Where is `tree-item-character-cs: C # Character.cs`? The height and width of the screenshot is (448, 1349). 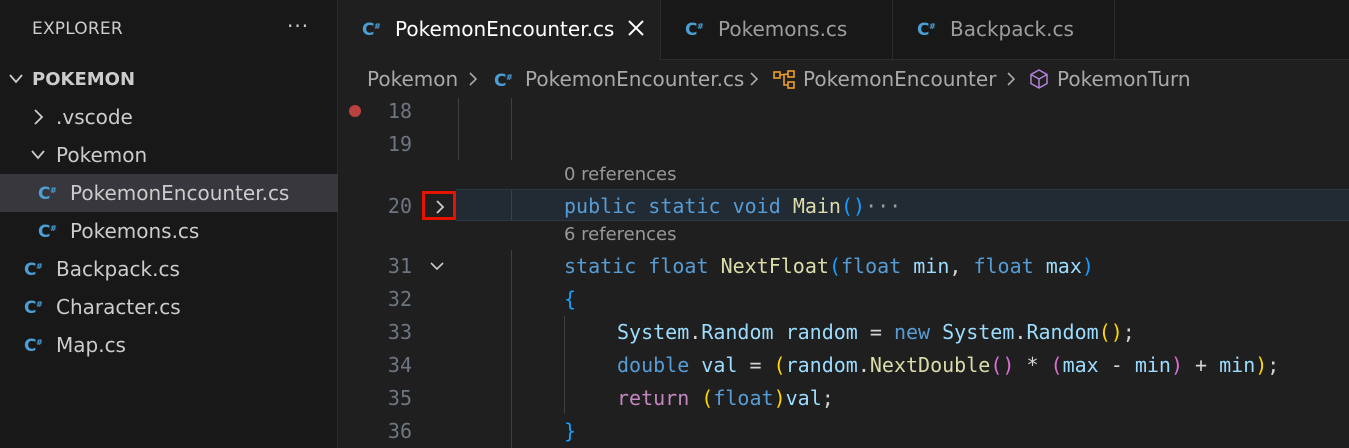 tree-item-character-cs: C # Character.cs is located at coordinates (169, 307).